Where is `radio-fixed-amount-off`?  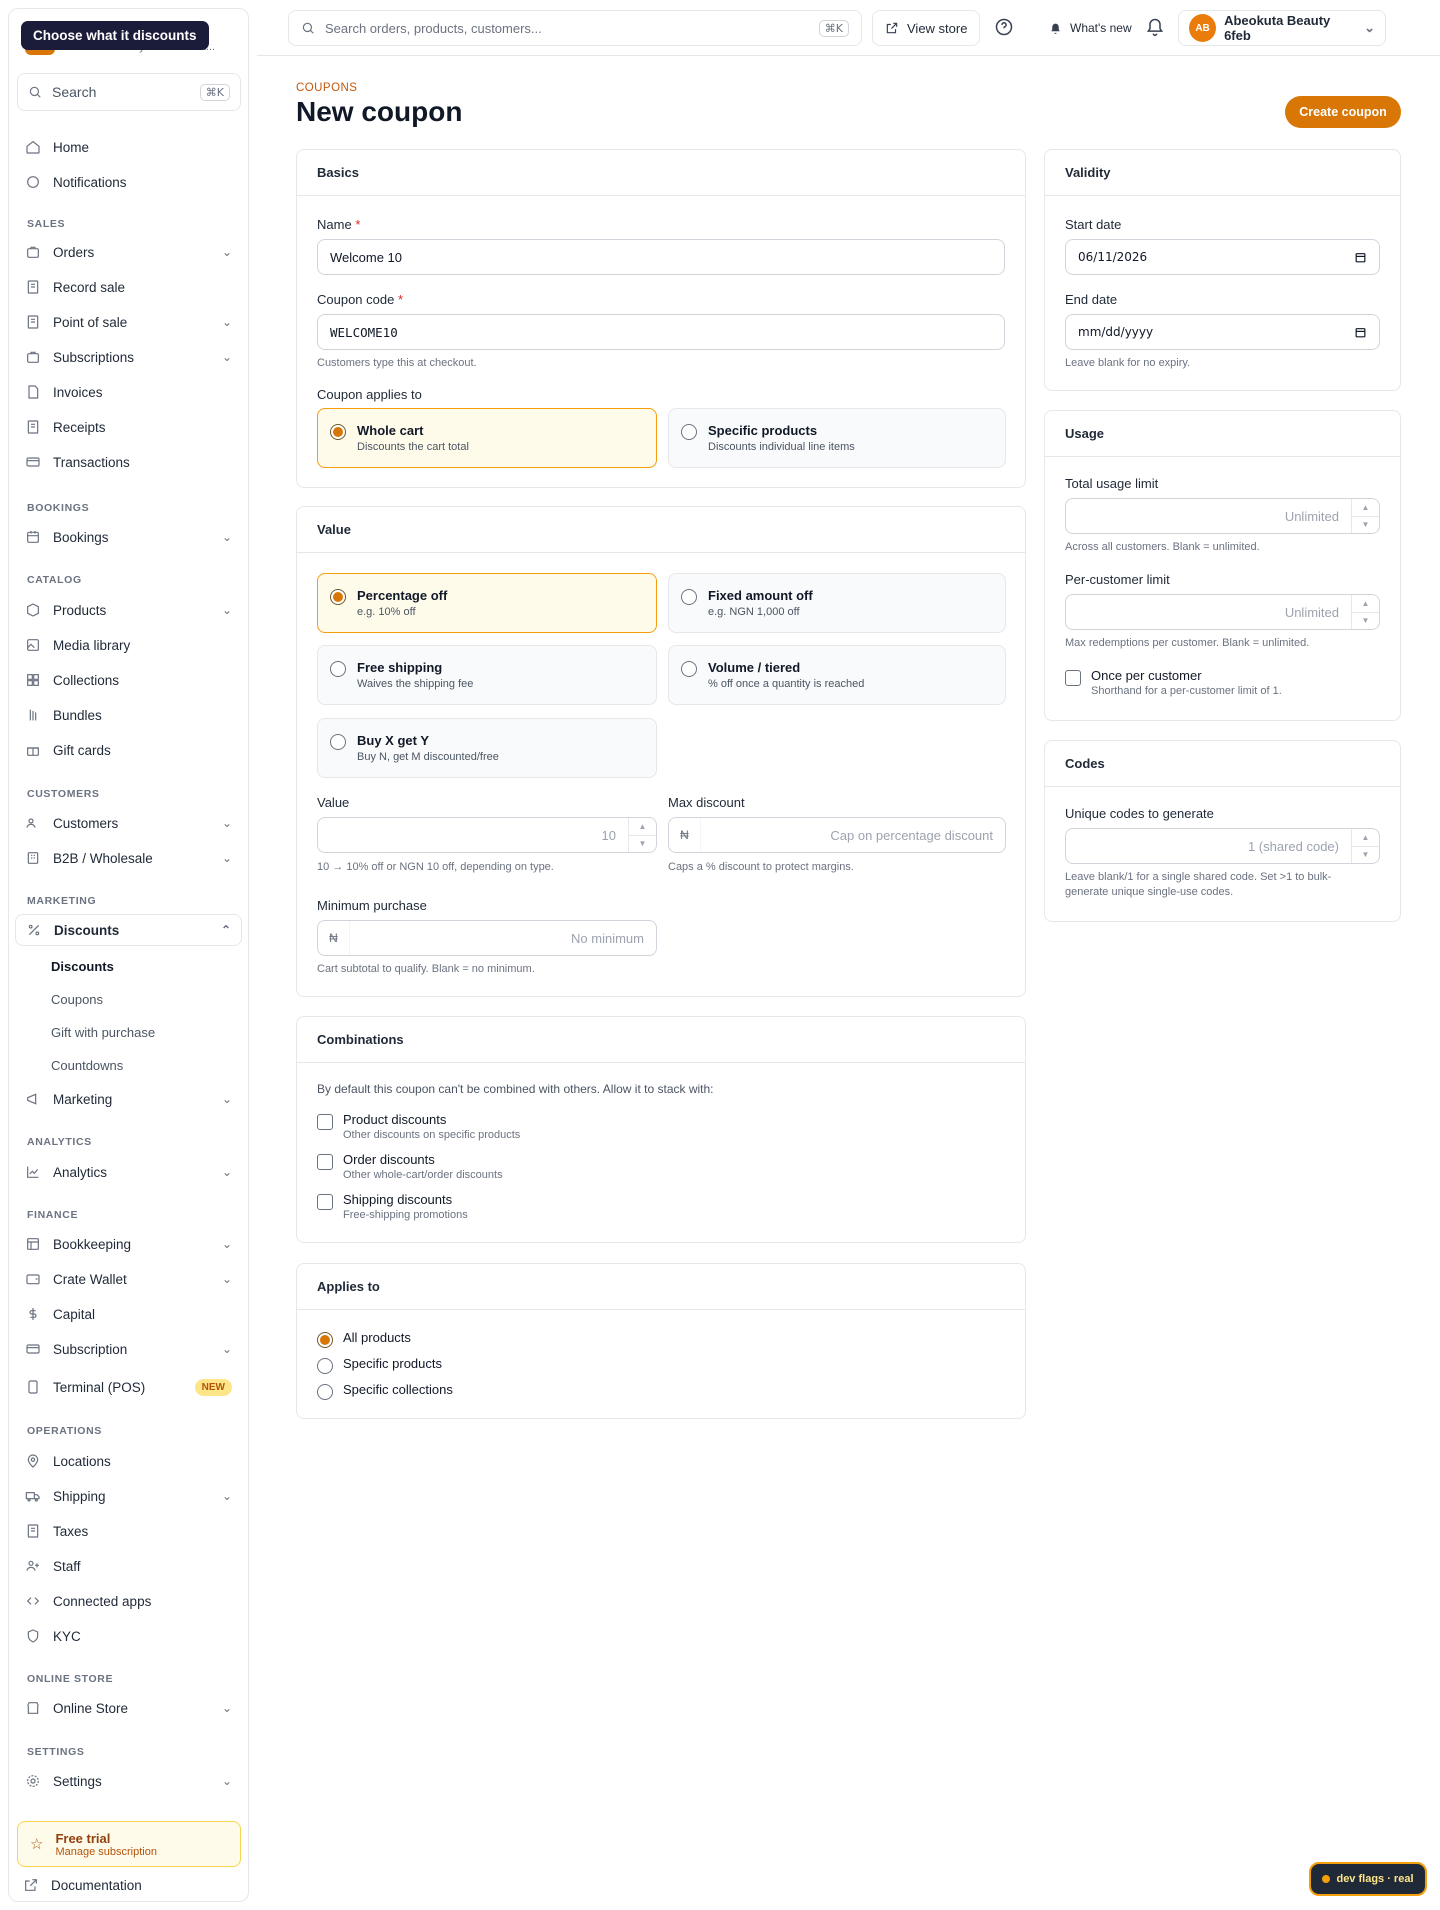 radio-fixed-amount-off is located at coordinates (689, 597).